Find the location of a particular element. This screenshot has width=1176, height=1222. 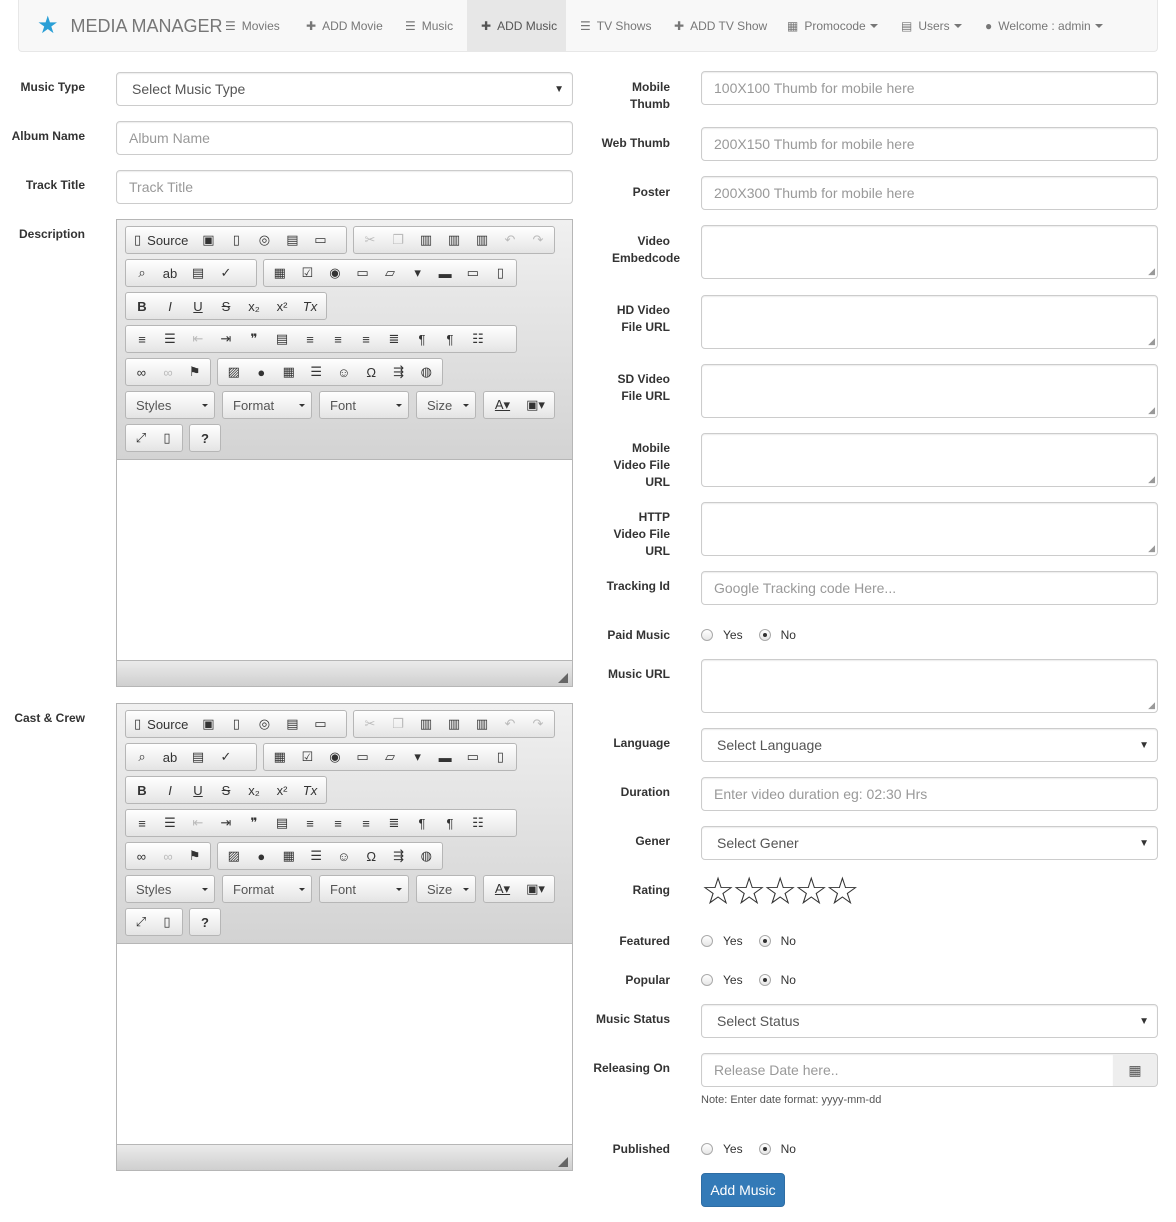

add-music-button: Add Music is located at coordinates (743, 1190).